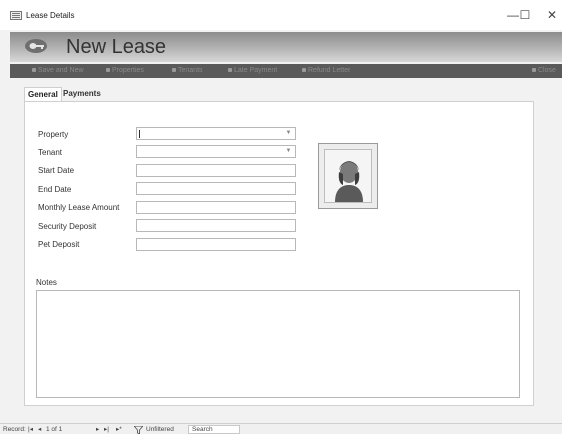 The image size is (562, 434). Describe the element at coordinates (108, 70) in the screenshot. I see `properties-icon` at that location.